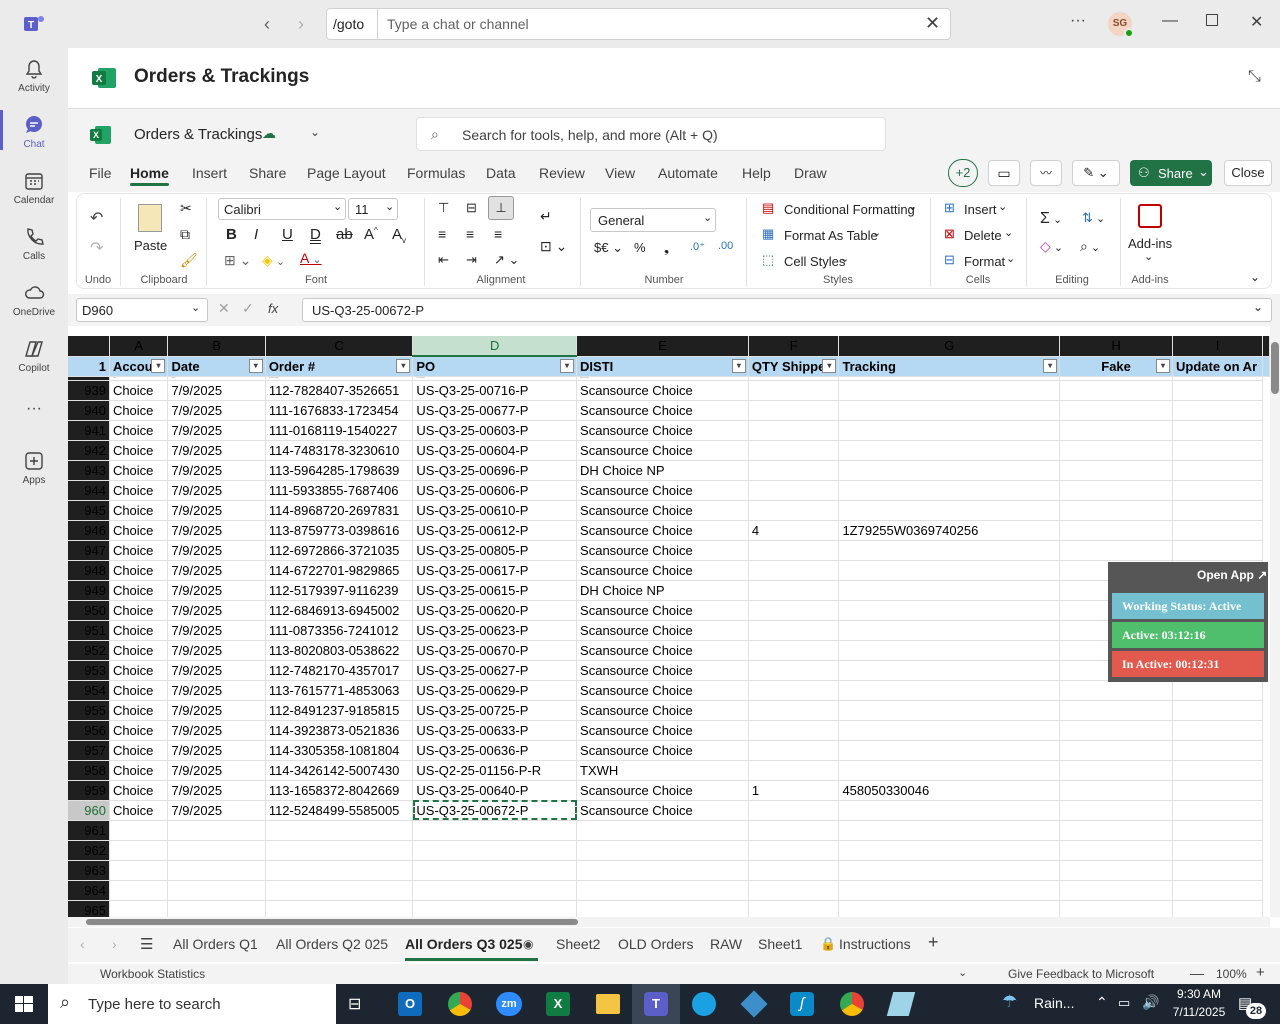 The width and height of the screenshot is (1280, 1024). I want to click on cell: 458050330046, so click(949, 790).